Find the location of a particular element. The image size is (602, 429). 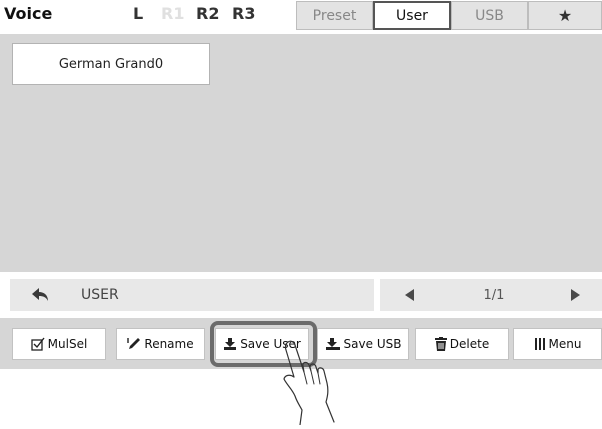

multi-select-button: MulSel is located at coordinates (59, 344).